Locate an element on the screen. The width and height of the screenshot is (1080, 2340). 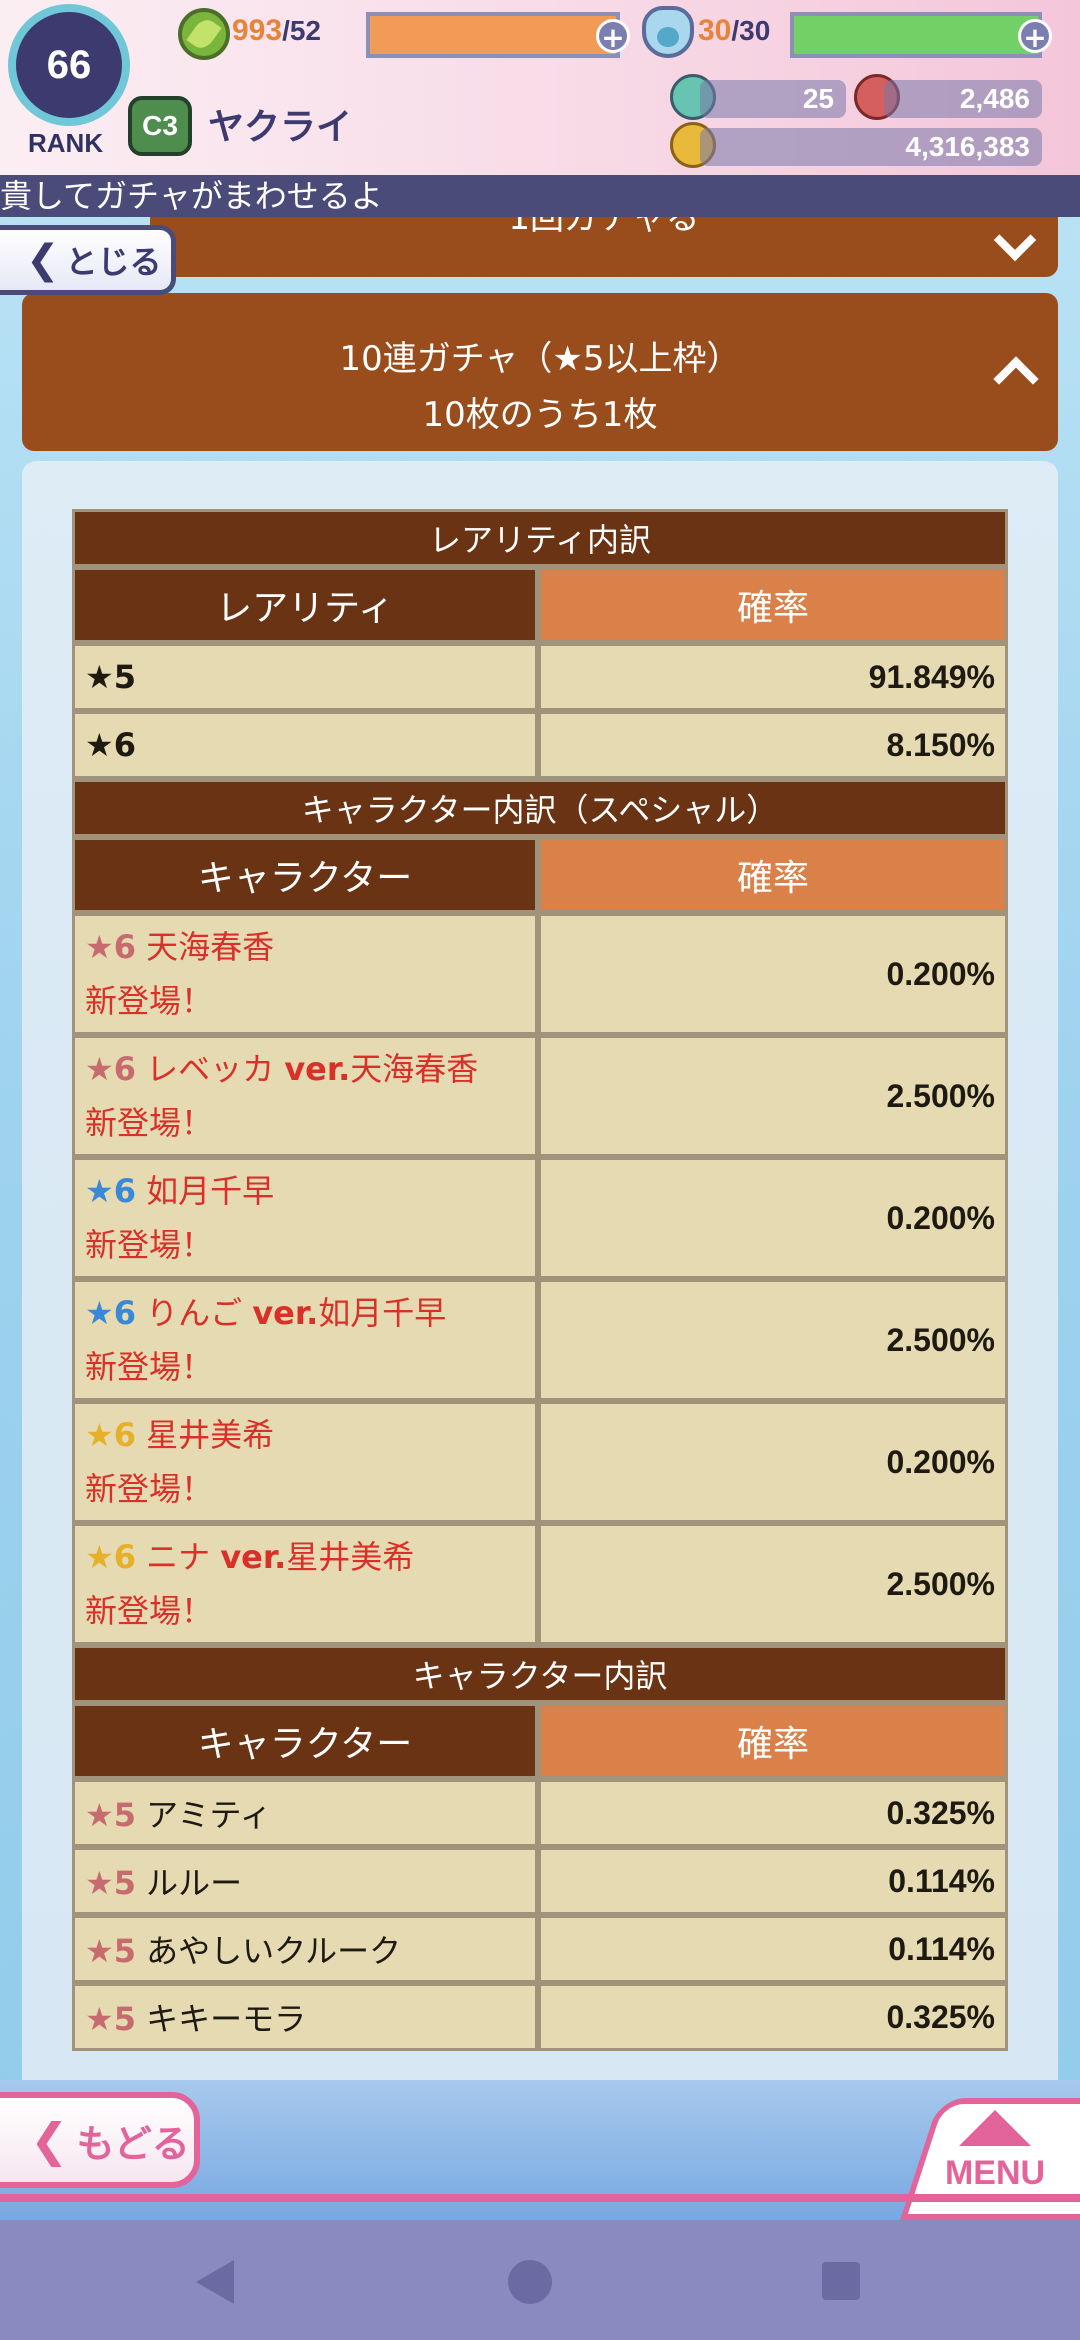
rank-value: 66 is located at coordinates (69, 64).